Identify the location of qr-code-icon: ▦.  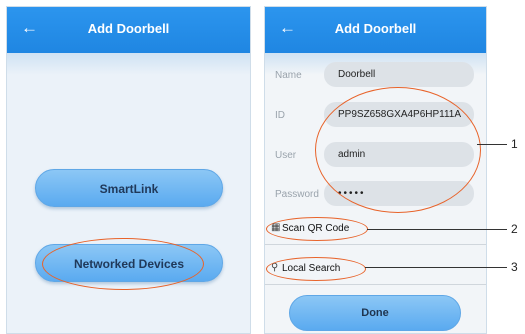
(276, 227).